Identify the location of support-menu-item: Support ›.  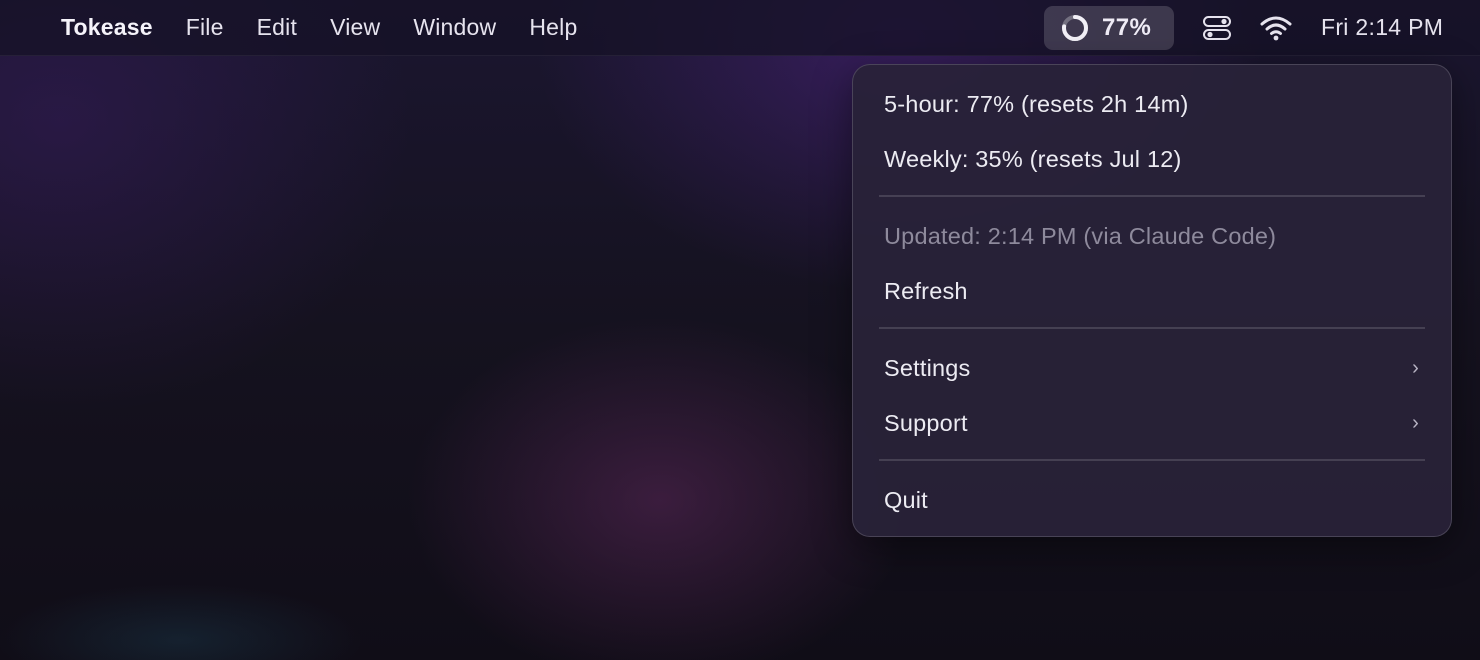
(1152, 423).